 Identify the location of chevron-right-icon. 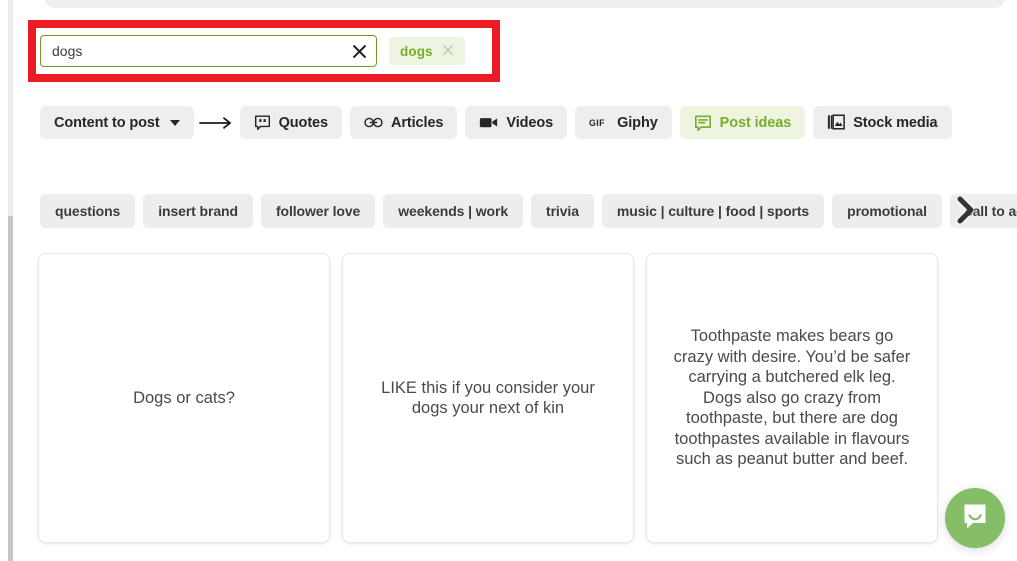
(966, 212).